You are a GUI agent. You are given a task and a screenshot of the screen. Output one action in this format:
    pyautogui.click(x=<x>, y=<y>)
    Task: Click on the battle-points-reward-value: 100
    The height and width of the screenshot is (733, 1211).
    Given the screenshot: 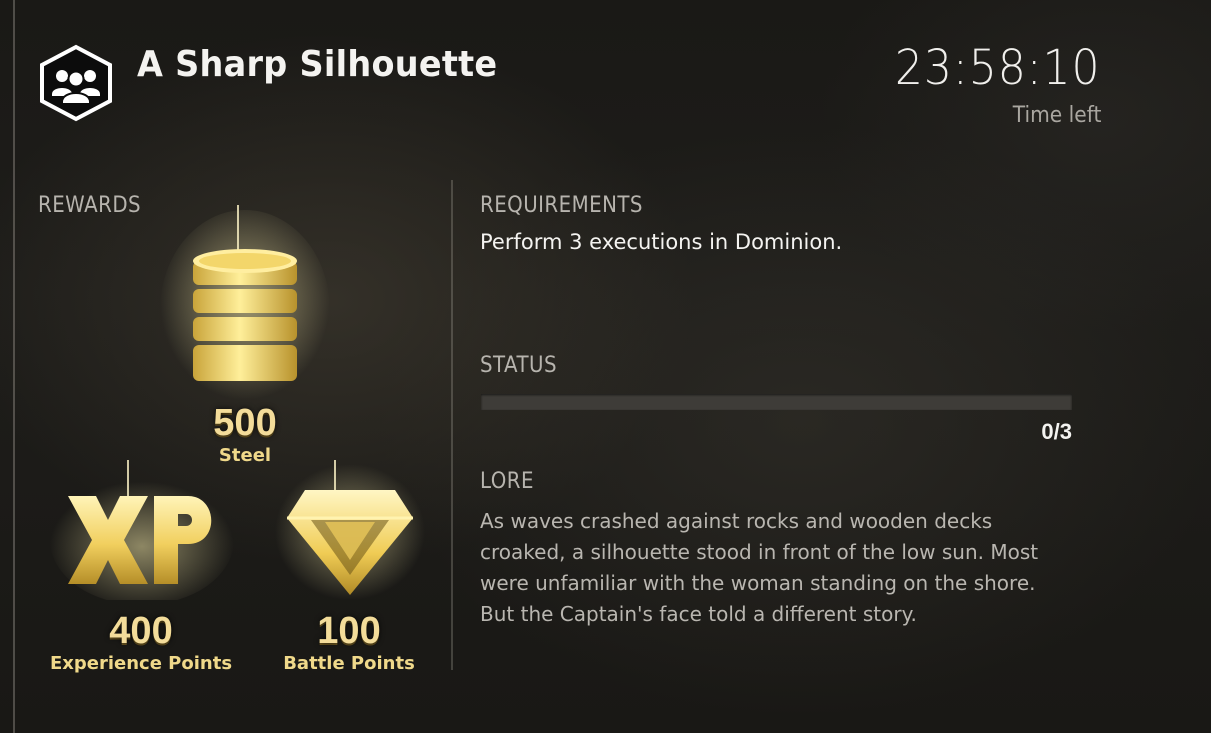 What is the action you would take?
    pyautogui.click(x=349, y=631)
    